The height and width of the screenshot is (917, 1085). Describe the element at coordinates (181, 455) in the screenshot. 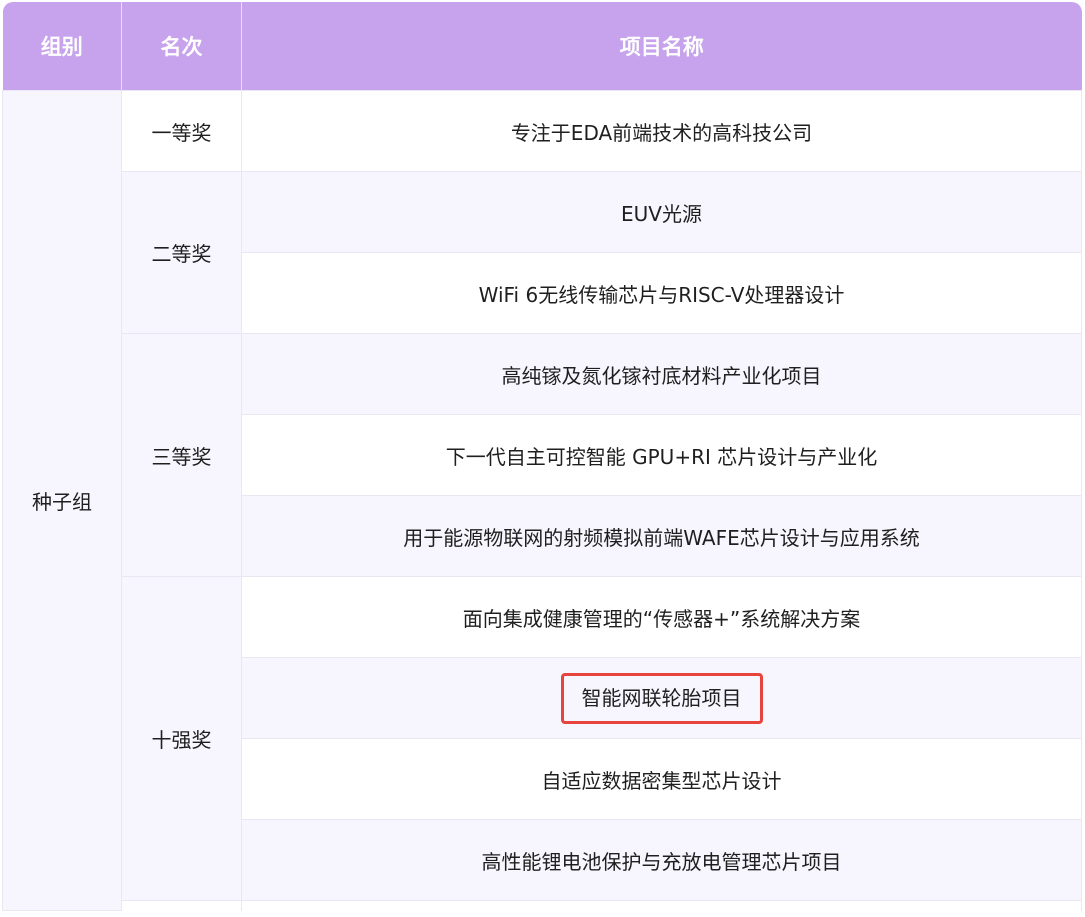

I see `rank-third: 三等奖` at that location.